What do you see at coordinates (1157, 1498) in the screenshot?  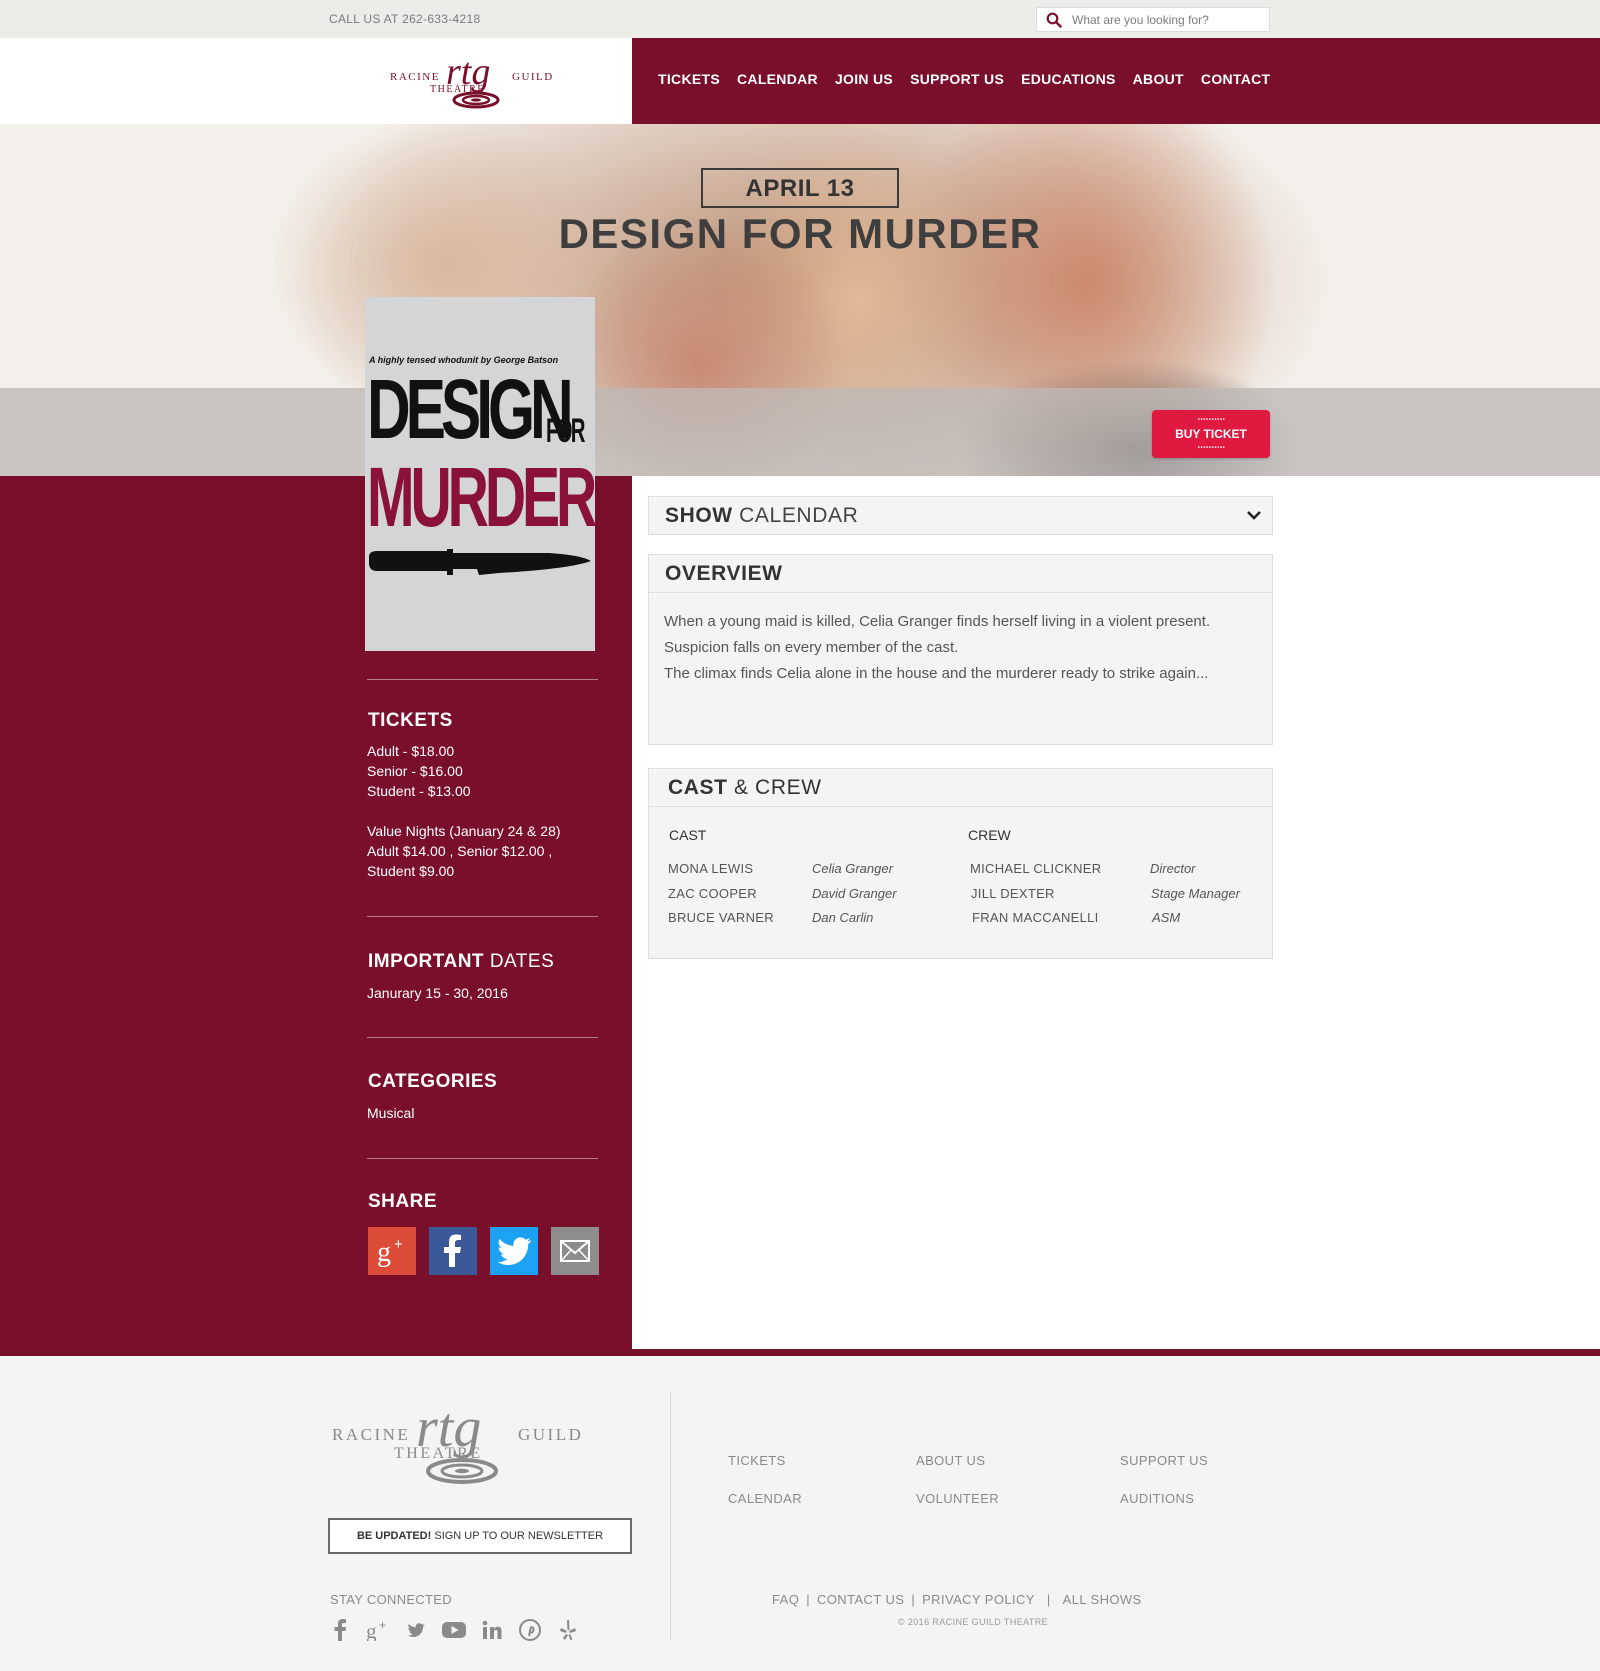 I see `footer-link-auditions: AUDITIONS` at bounding box center [1157, 1498].